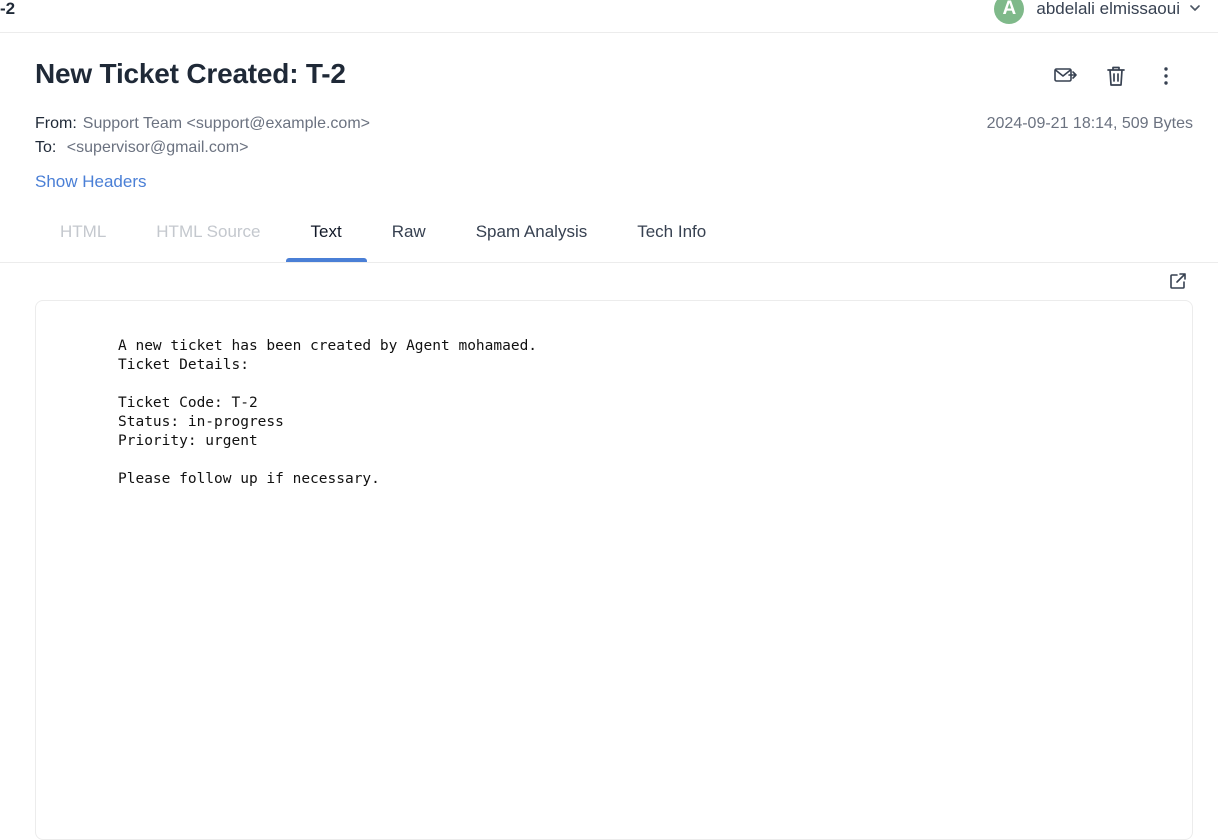 This screenshot has height=840, width=1218. I want to click on from-value: Support Team <support@example.com>, so click(226, 123).